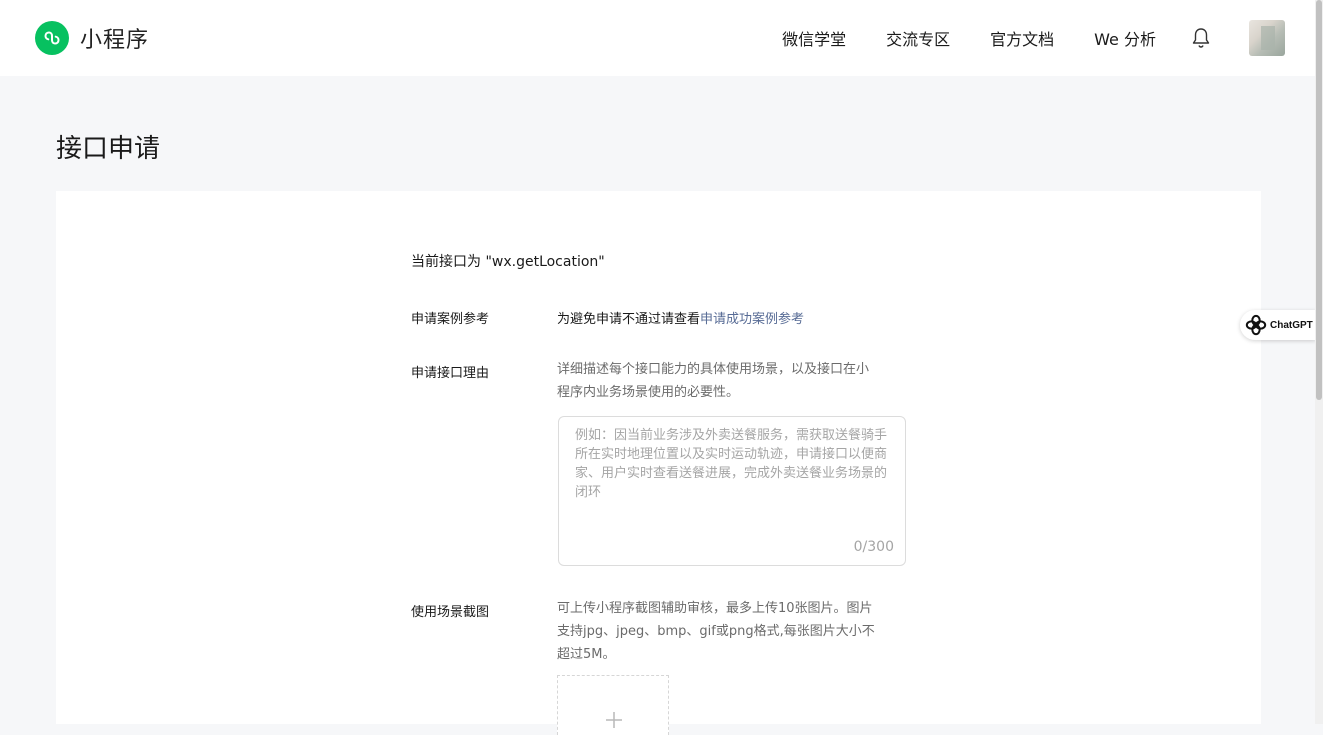 This screenshot has height=735, width=1323. I want to click on nav-community: 交流专区, so click(918, 38).